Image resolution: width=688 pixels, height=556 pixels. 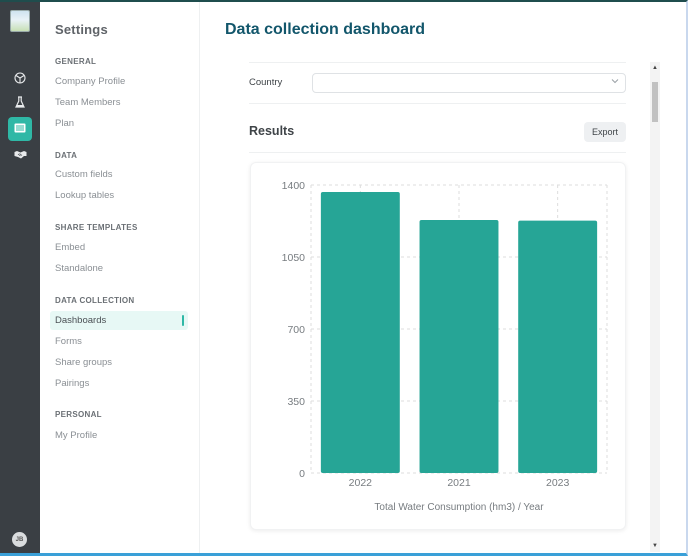 I want to click on rail-item-data-collection, so click(x=20, y=129).